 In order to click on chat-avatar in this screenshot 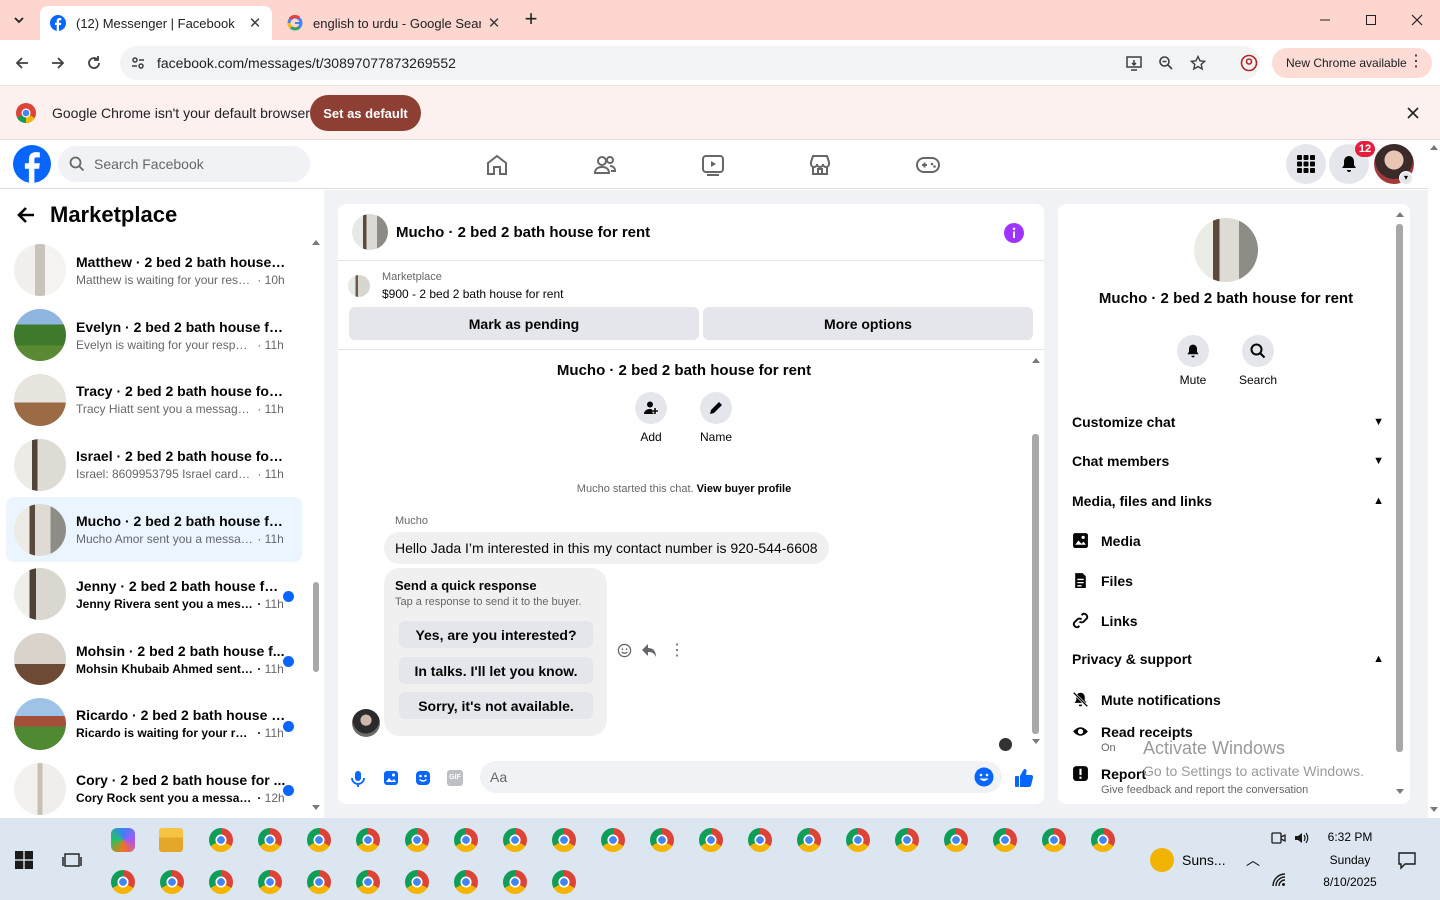, I will do `click(370, 232)`.